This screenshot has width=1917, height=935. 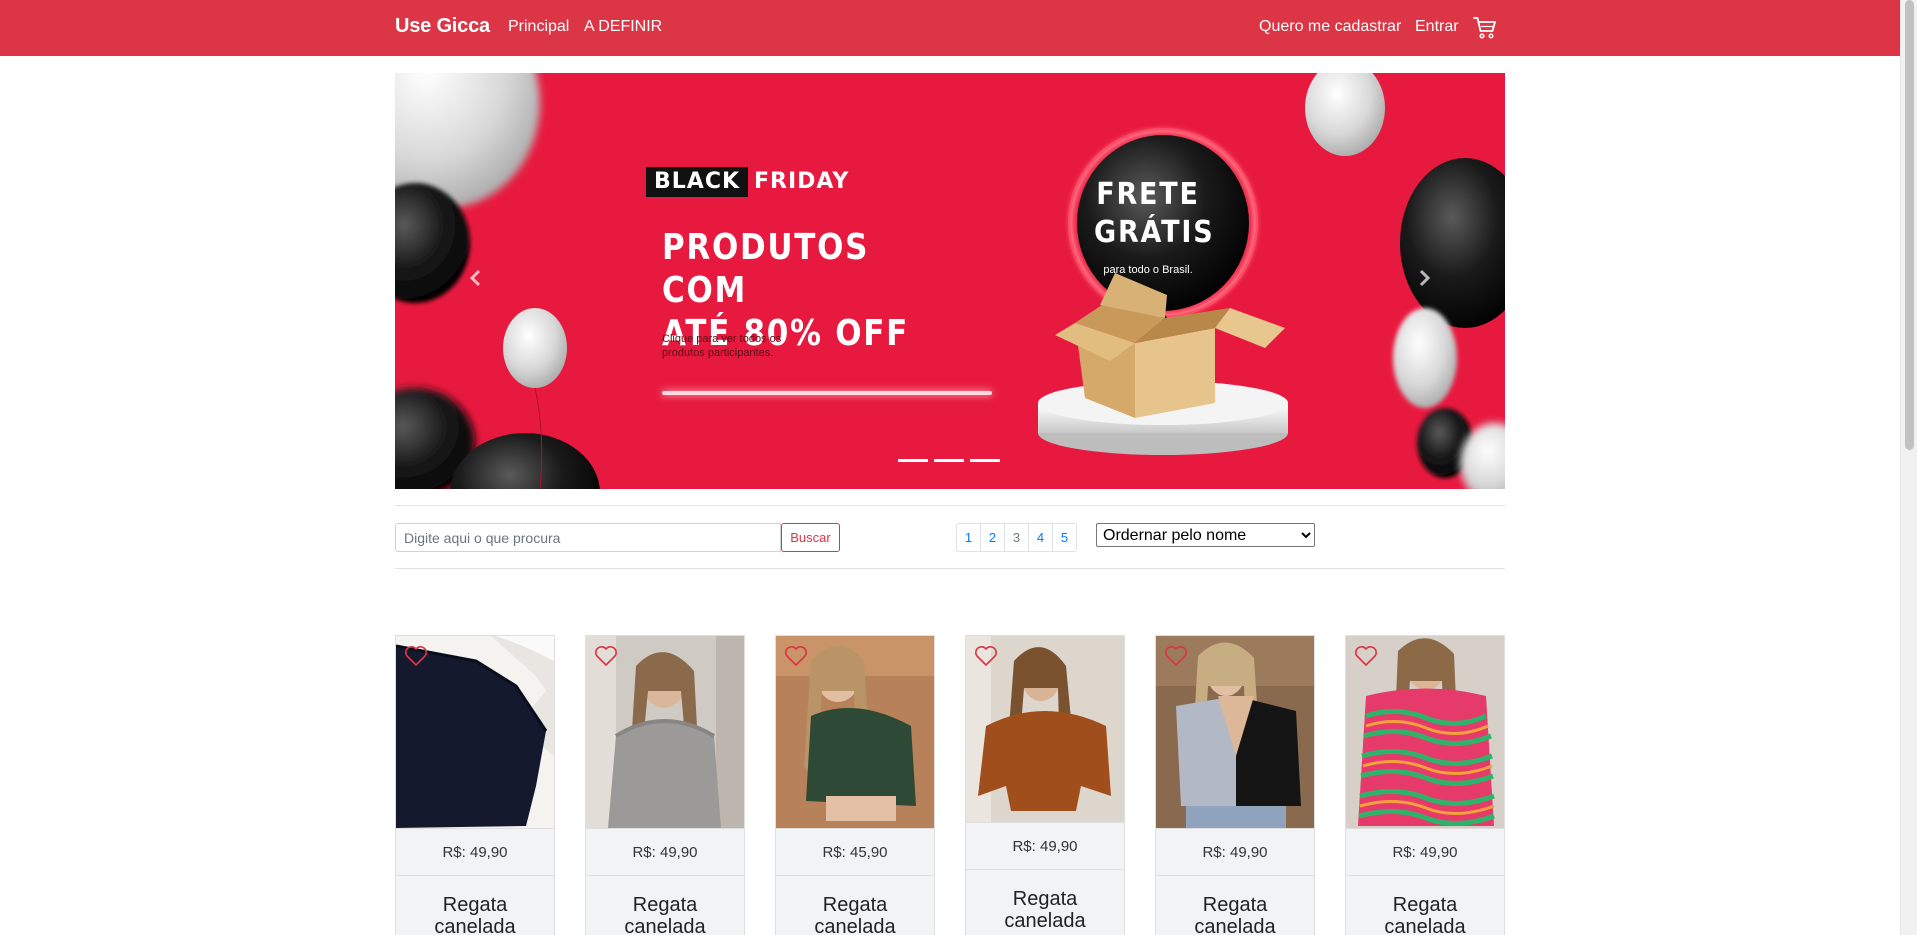 I want to click on page-link-1: 1, so click(x=968, y=537).